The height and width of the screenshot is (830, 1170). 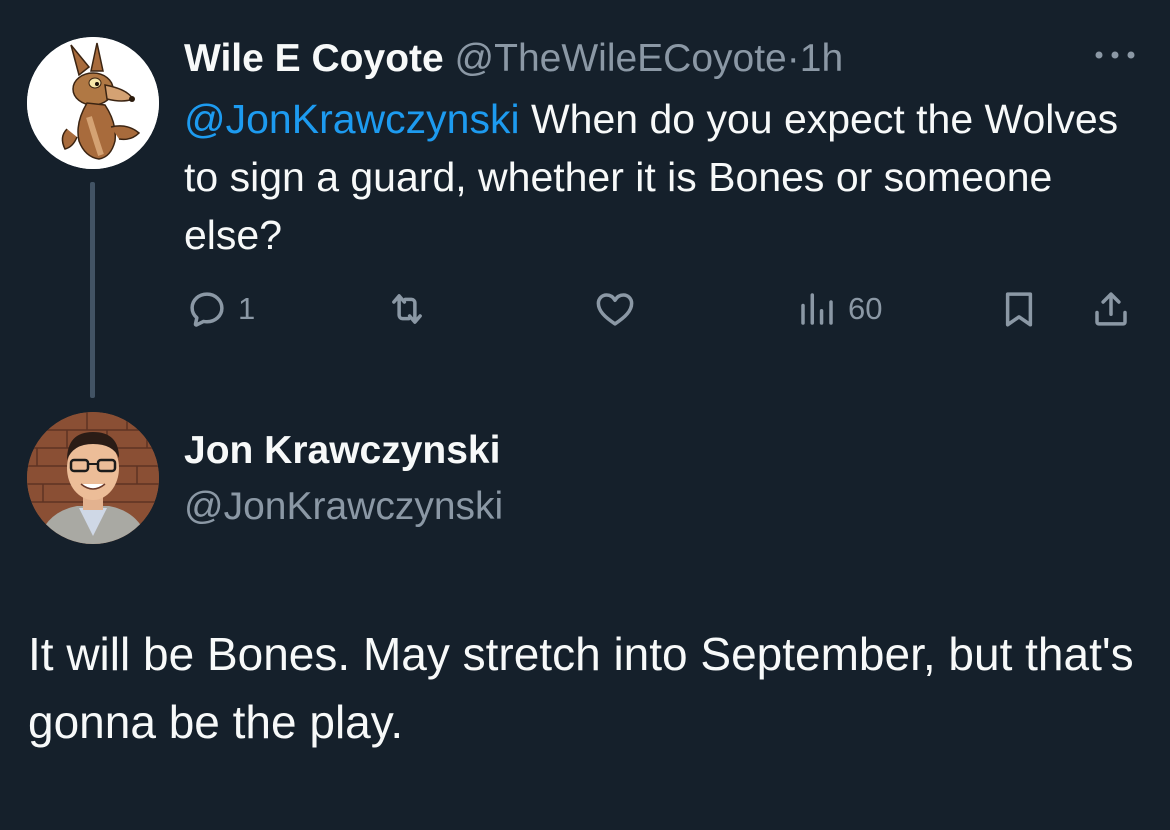 I want to click on coyote-avatar, so click(x=93, y=103).